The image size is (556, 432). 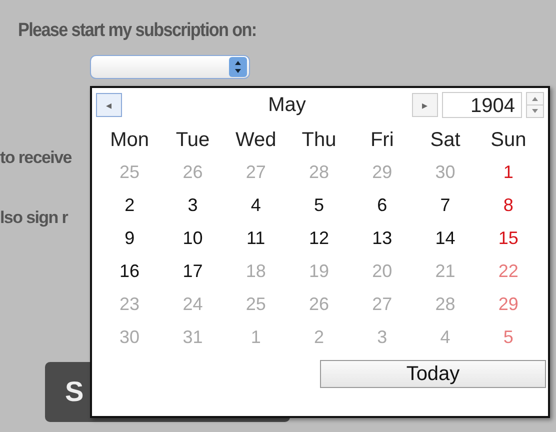 I want to click on weekday-header: Sun, so click(x=509, y=140).